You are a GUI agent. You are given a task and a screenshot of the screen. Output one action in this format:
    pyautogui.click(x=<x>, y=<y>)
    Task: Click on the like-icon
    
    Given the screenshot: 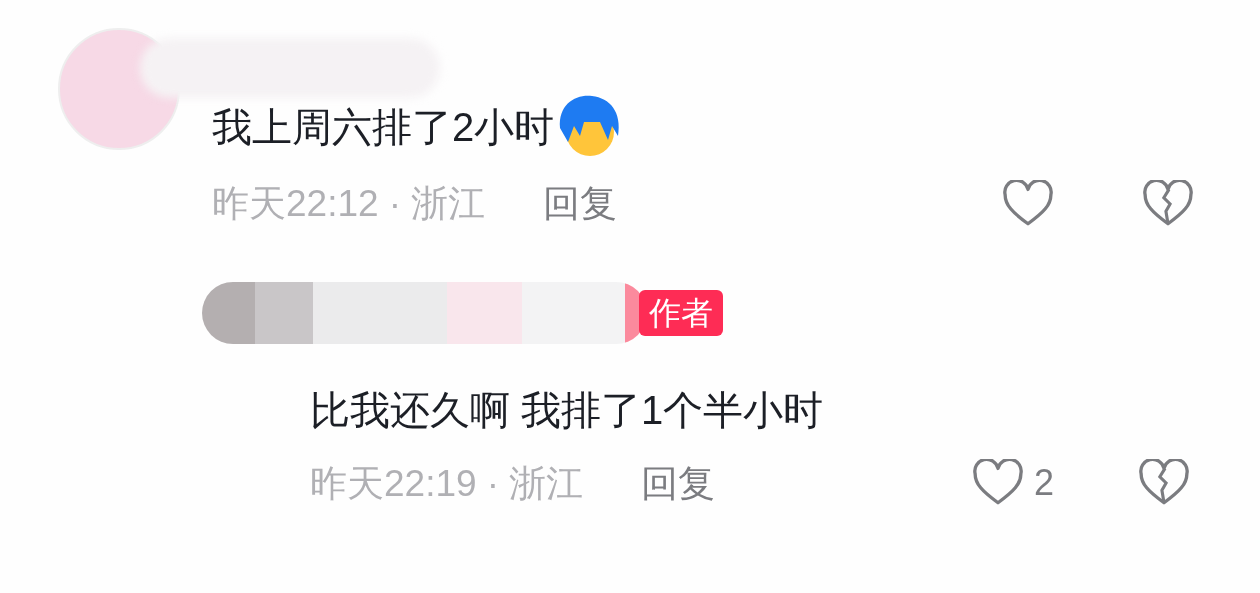 What is the action you would take?
    pyautogui.click(x=1028, y=203)
    